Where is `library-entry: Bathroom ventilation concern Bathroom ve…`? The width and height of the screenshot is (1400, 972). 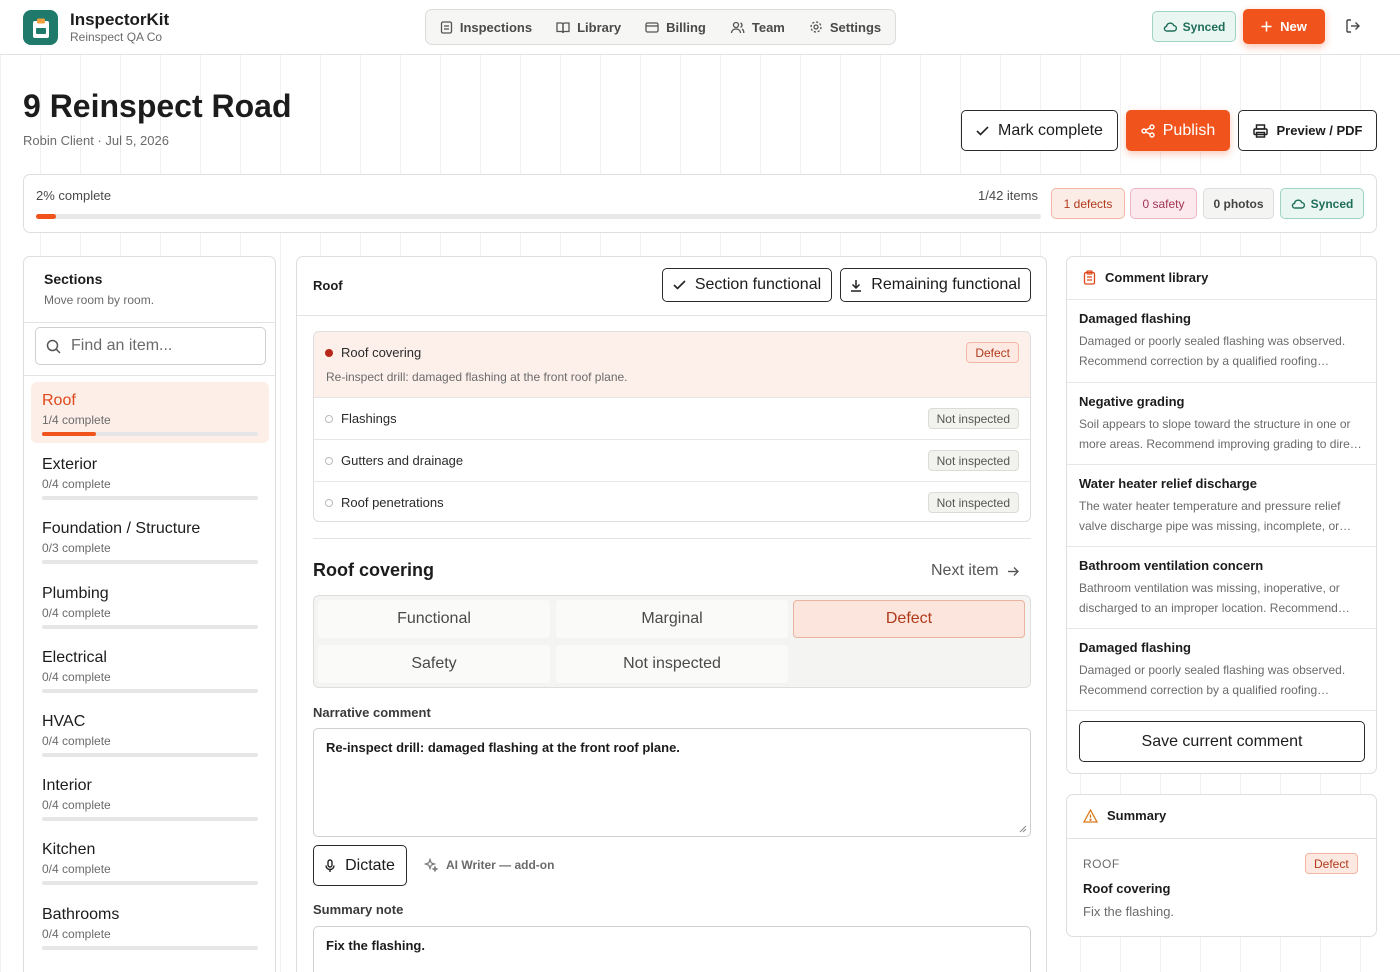 library-entry: Bathroom ventilation concern Bathroom ve… is located at coordinates (1221, 587).